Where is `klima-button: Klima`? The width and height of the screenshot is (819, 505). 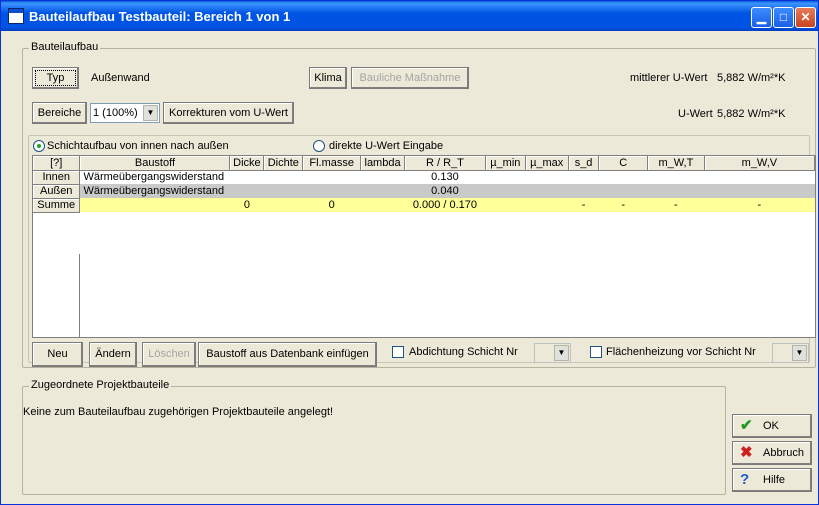 klima-button: Klima is located at coordinates (328, 78).